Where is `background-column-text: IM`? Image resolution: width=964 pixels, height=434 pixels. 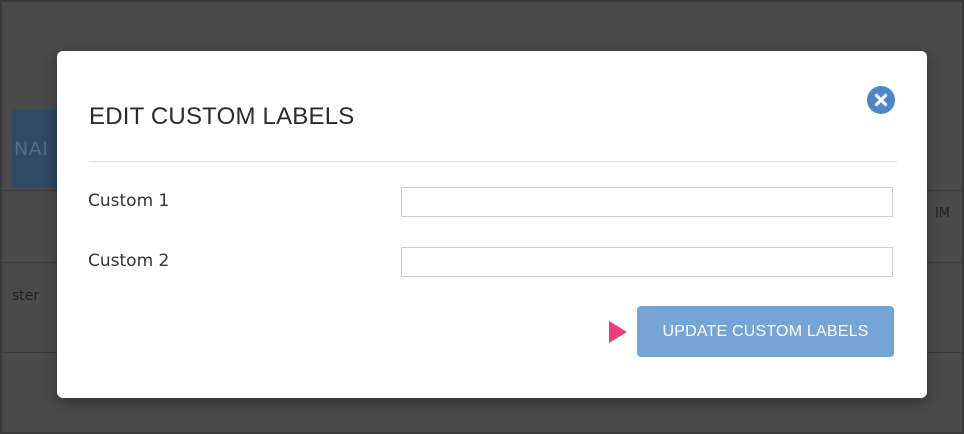
background-column-text: IM is located at coordinates (942, 213).